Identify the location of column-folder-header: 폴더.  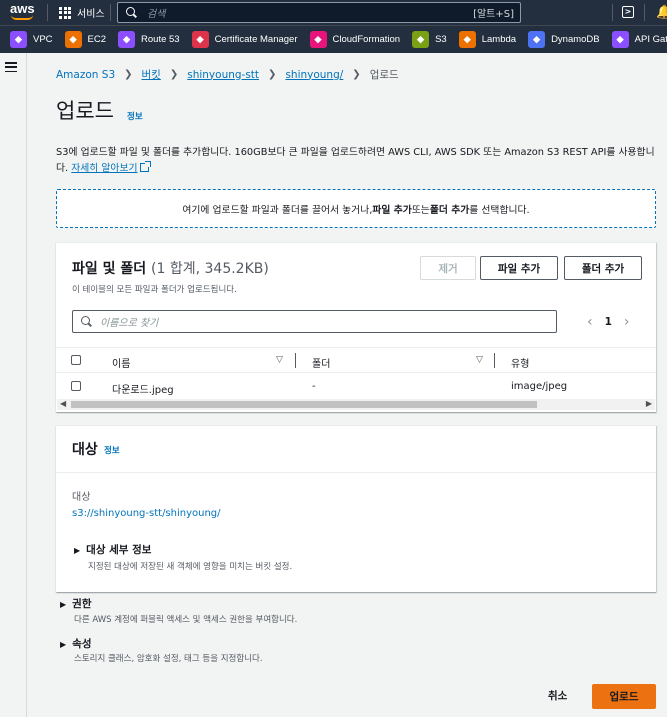
(321, 362).